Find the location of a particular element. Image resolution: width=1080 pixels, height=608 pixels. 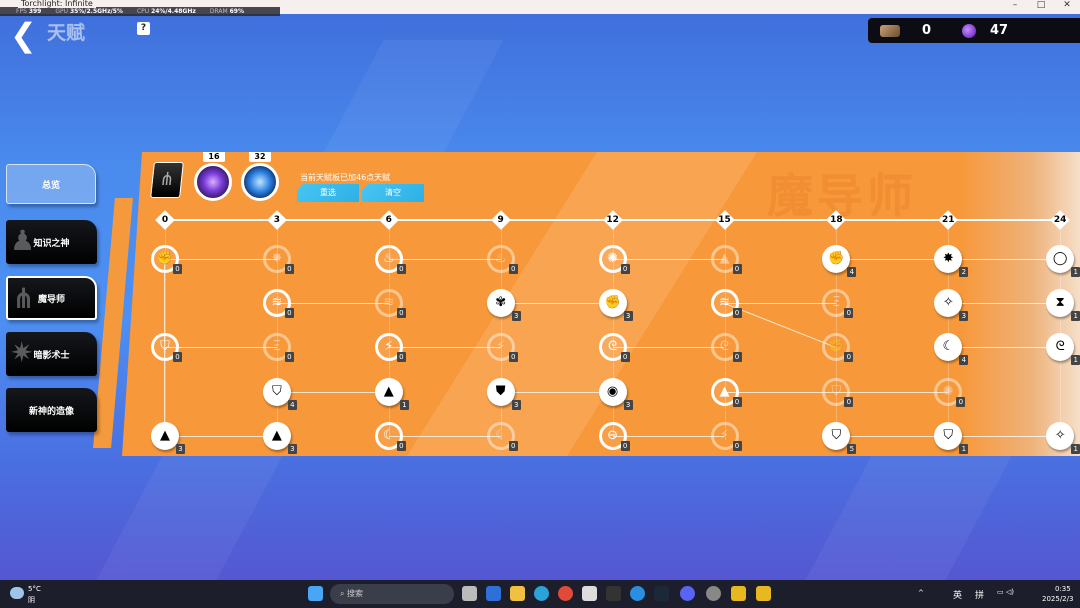

talent-icon: ✊ is located at coordinates (612, 303).